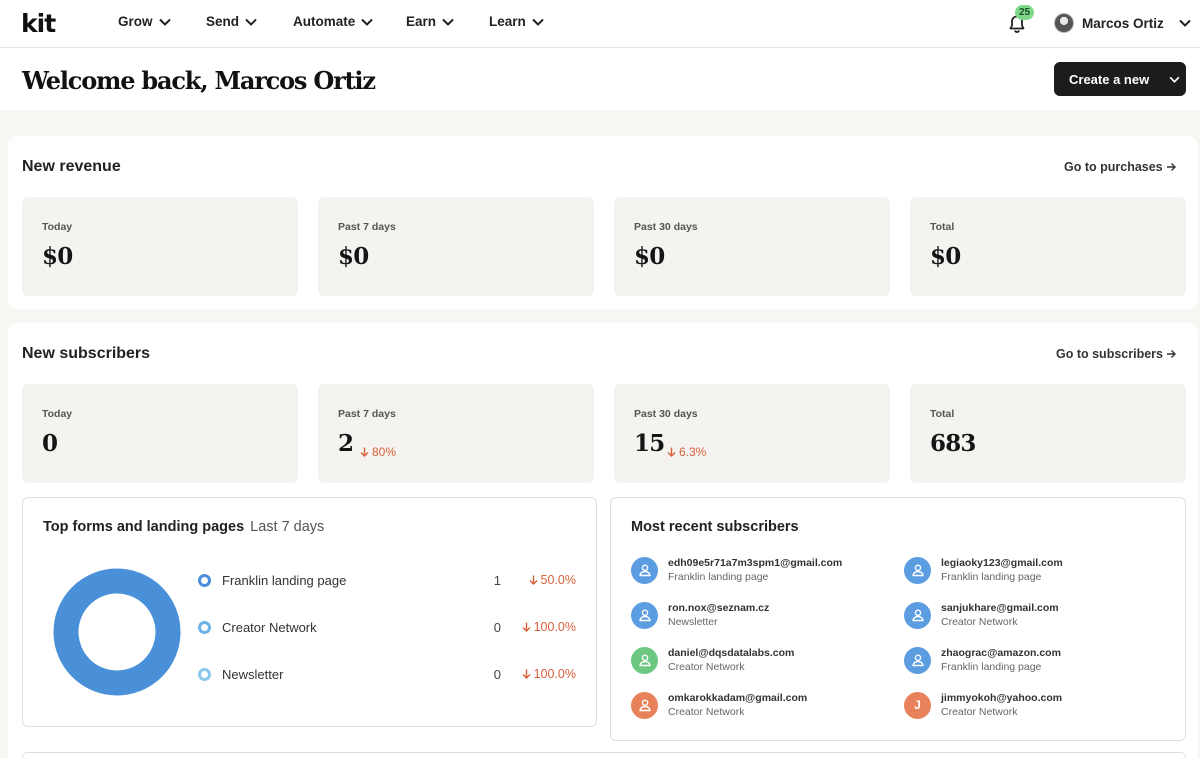 The height and width of the screenshot is (758, 1200). Describe the element at coordinates (160, 433) in the screenshot. I see `subscribers-stat-today: Today 0` at that location.